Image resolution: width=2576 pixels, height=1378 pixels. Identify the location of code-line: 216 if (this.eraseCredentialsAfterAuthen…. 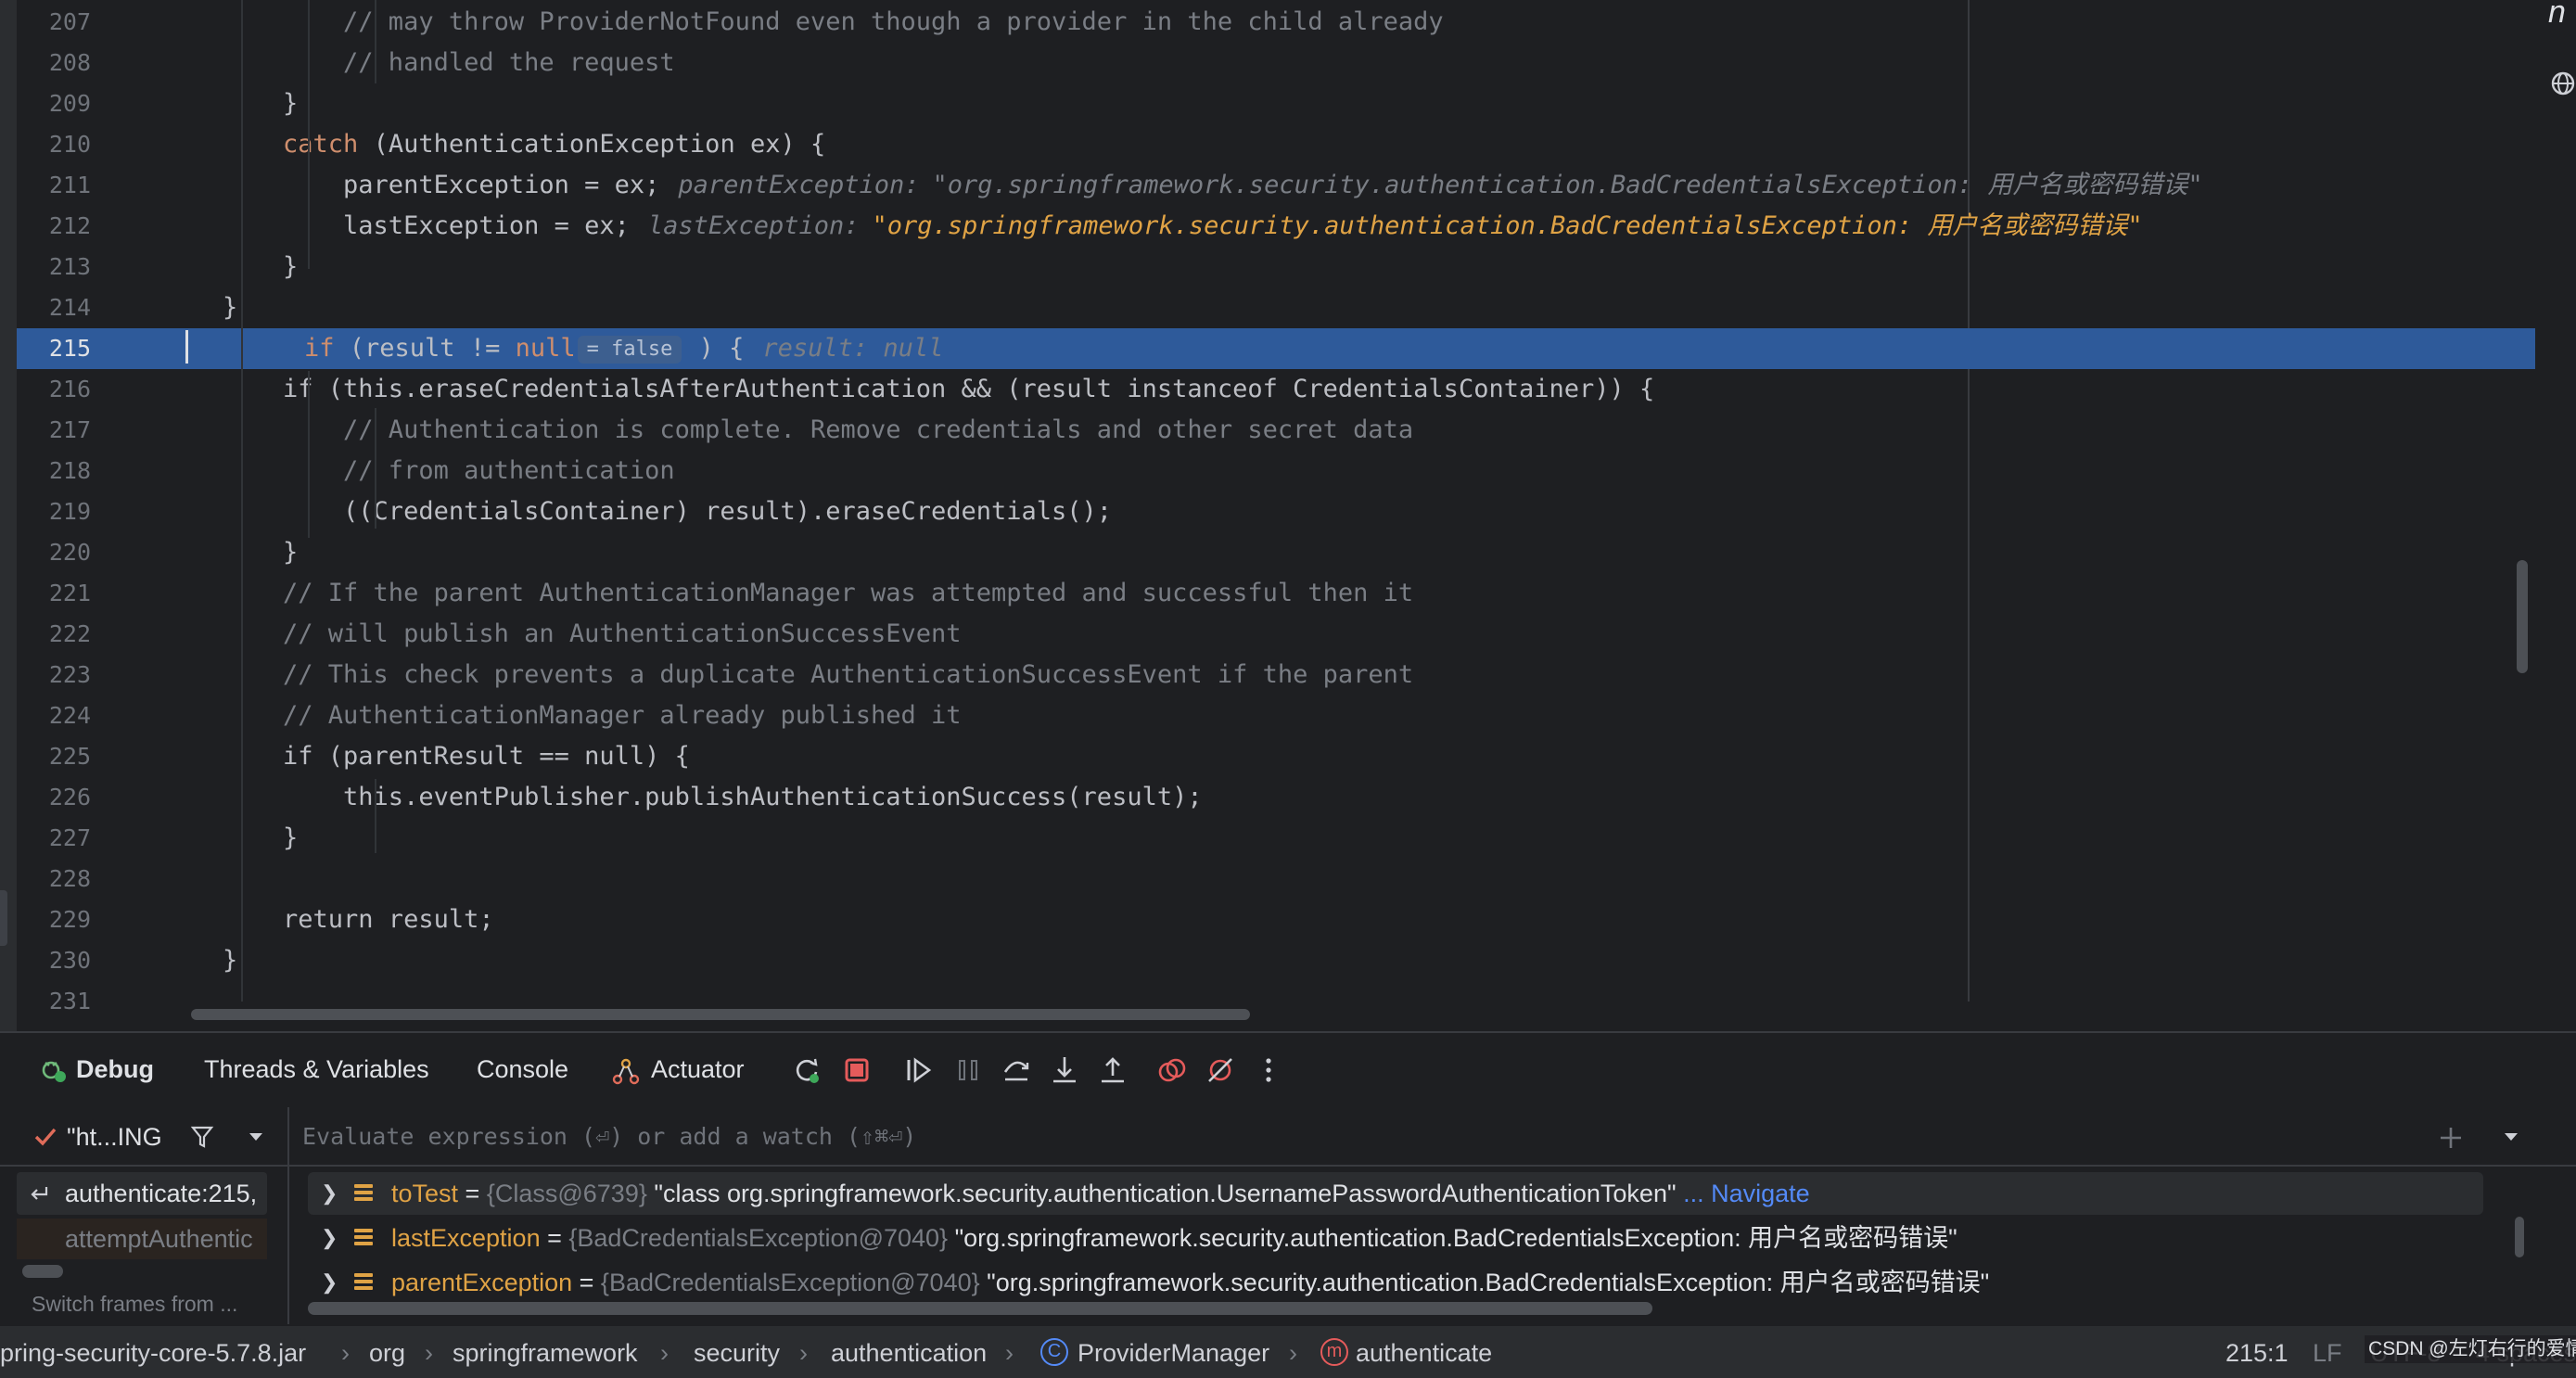
(1276, 389).